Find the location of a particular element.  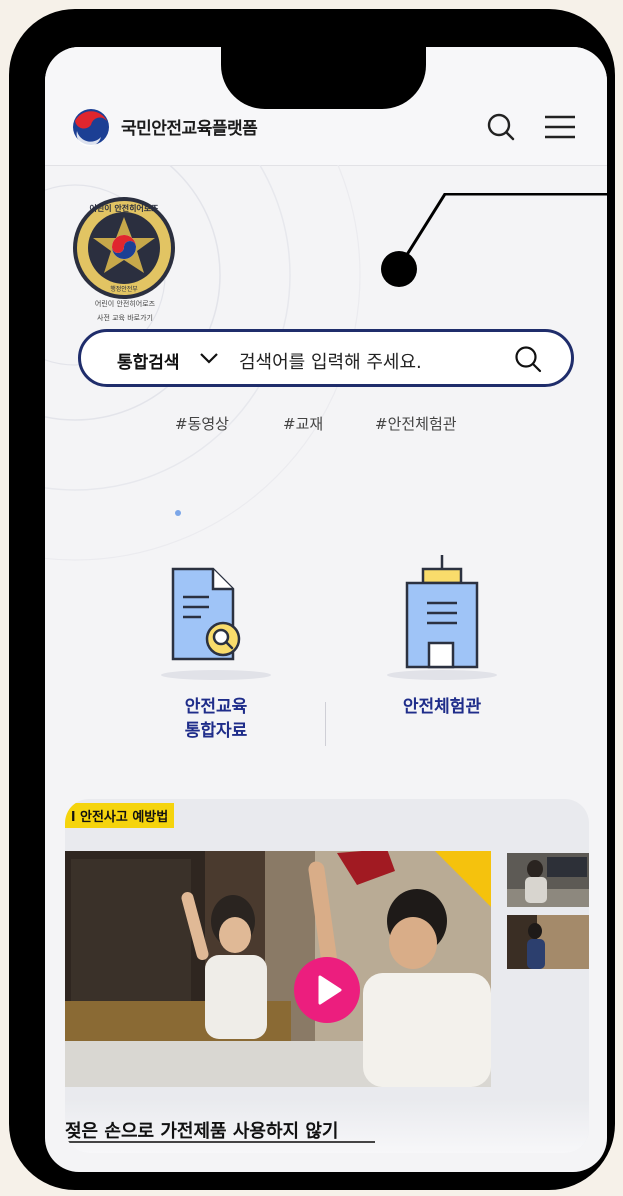

search-input: 검색어를 입력해 주세요. is located at coordinates (330, 361).